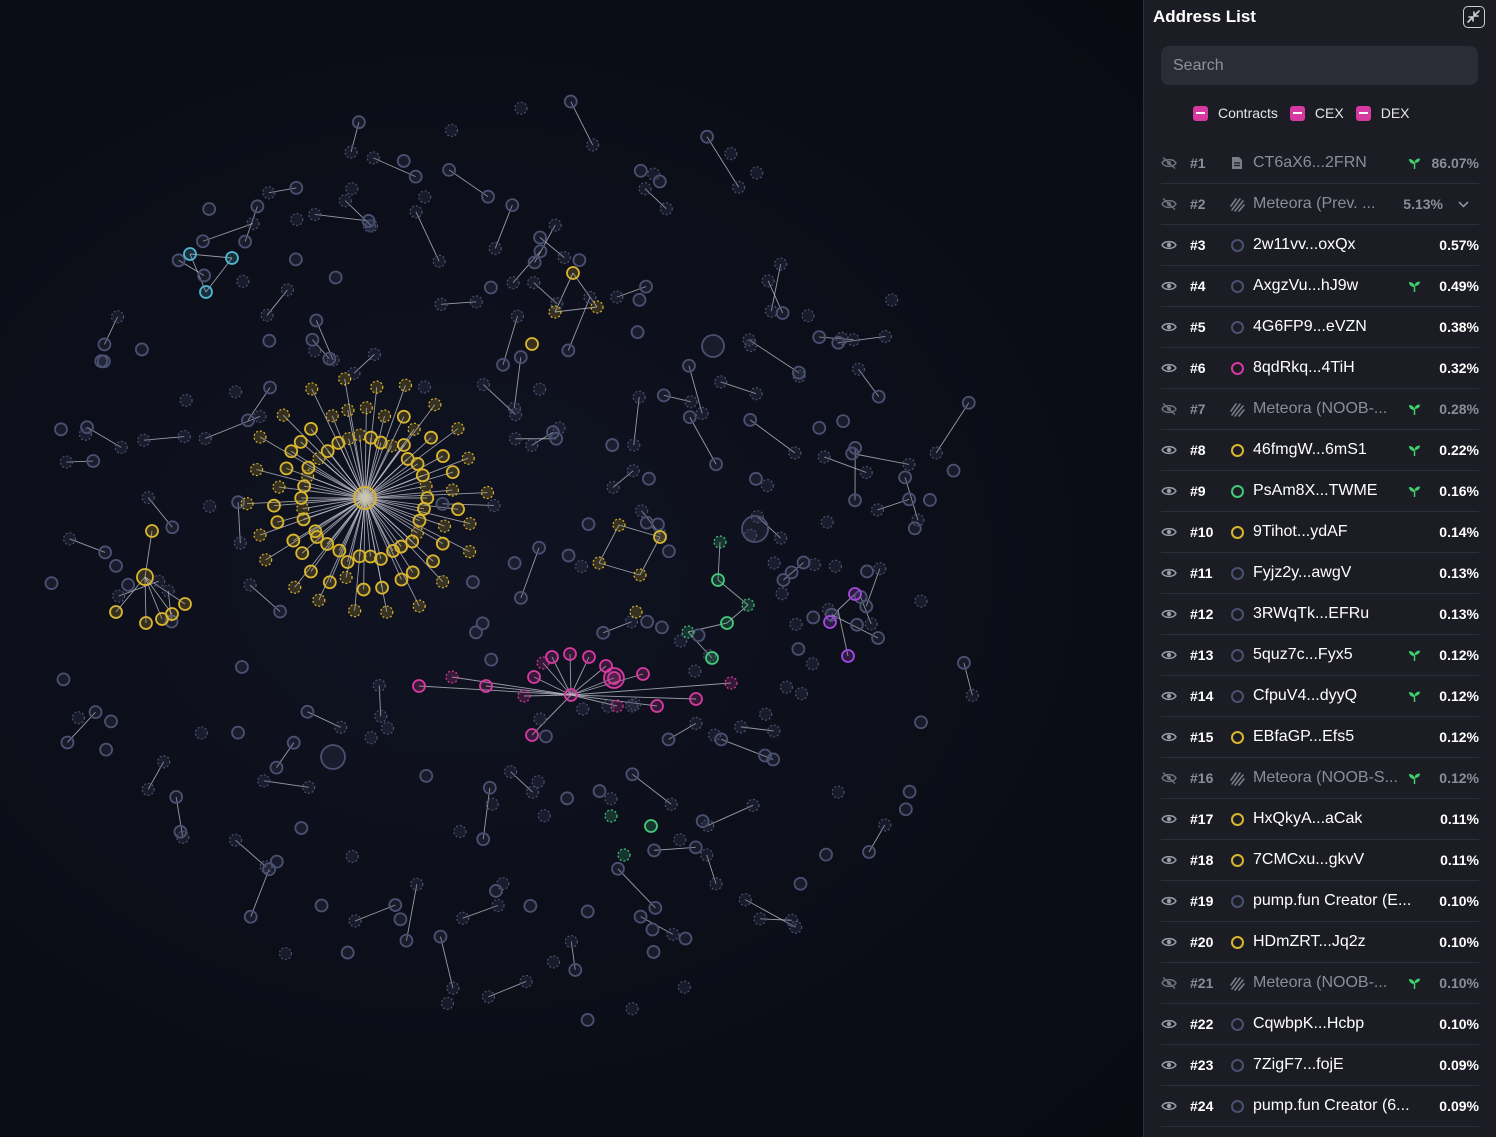 The height and width of the screenshot is (1137, 1496). Describe the element at coordinates (145, 577) in the screenshot. I see `exchange-node` at that location.